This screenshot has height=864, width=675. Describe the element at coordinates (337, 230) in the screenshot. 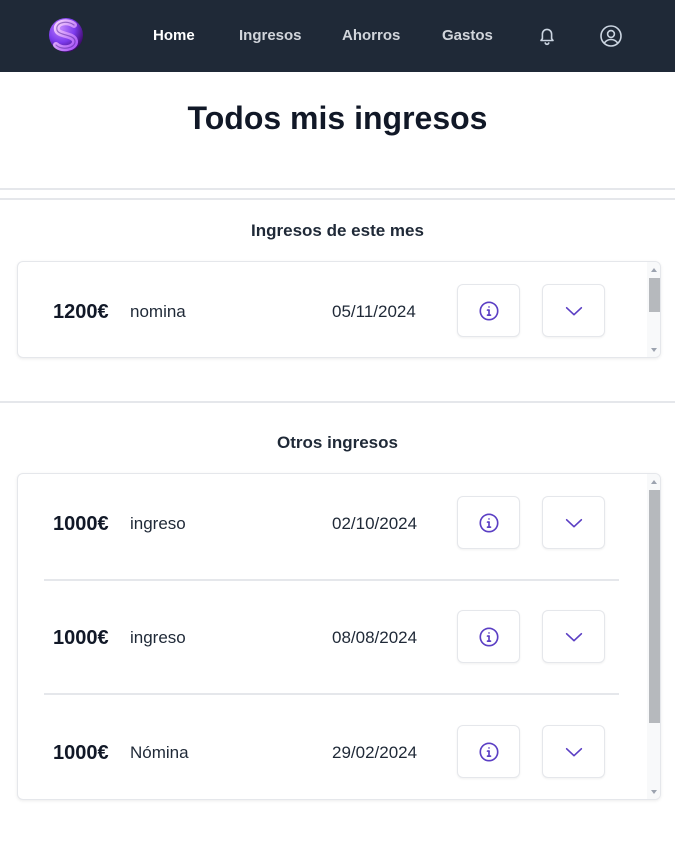

I see `section-title-this-month: Ingresos de este mes` at that location.